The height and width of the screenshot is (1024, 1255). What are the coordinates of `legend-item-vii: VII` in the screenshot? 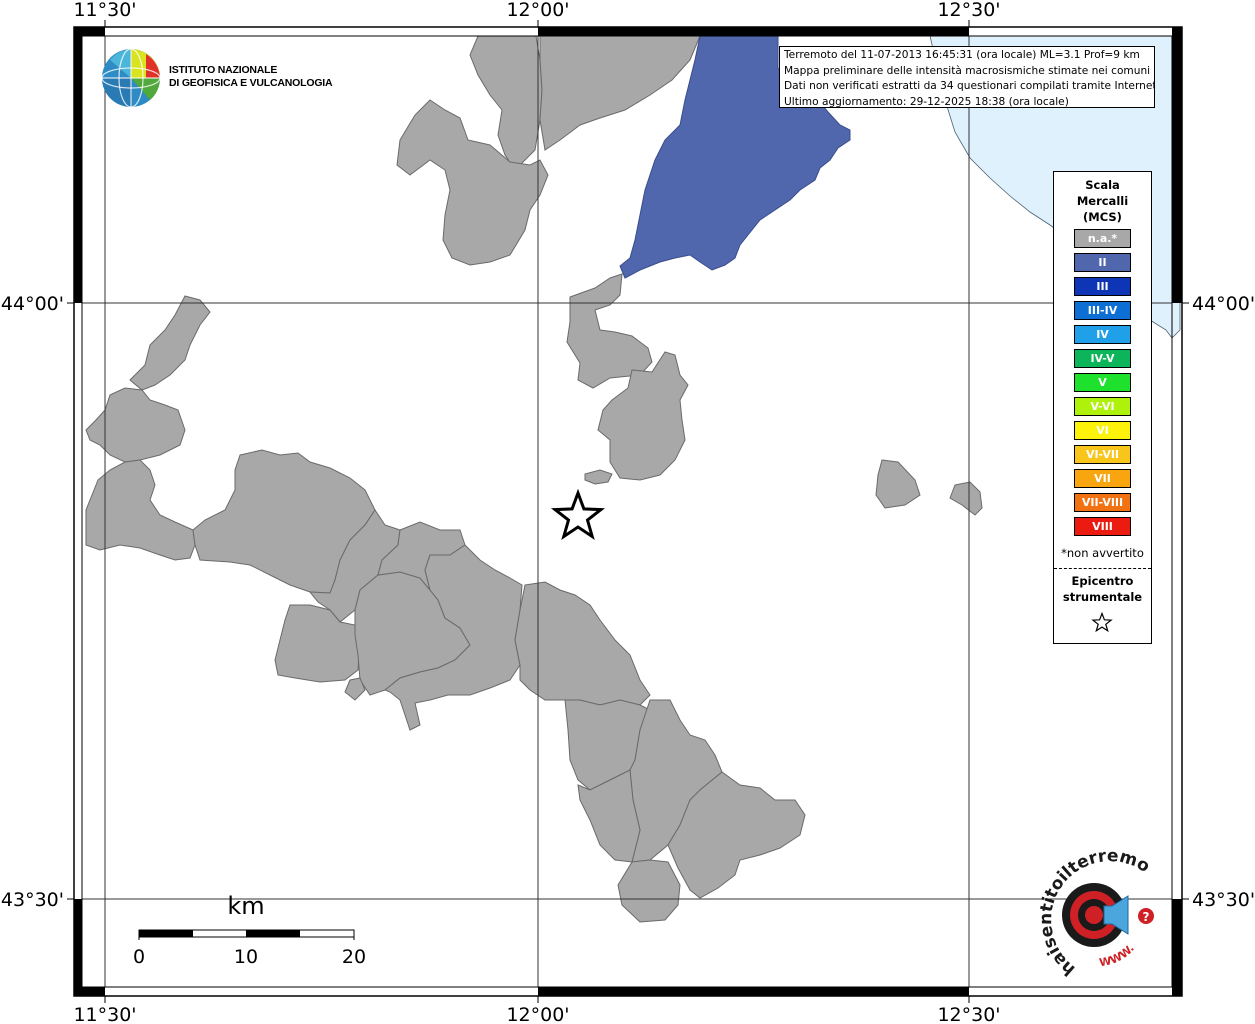 It's located at (1102, 478).